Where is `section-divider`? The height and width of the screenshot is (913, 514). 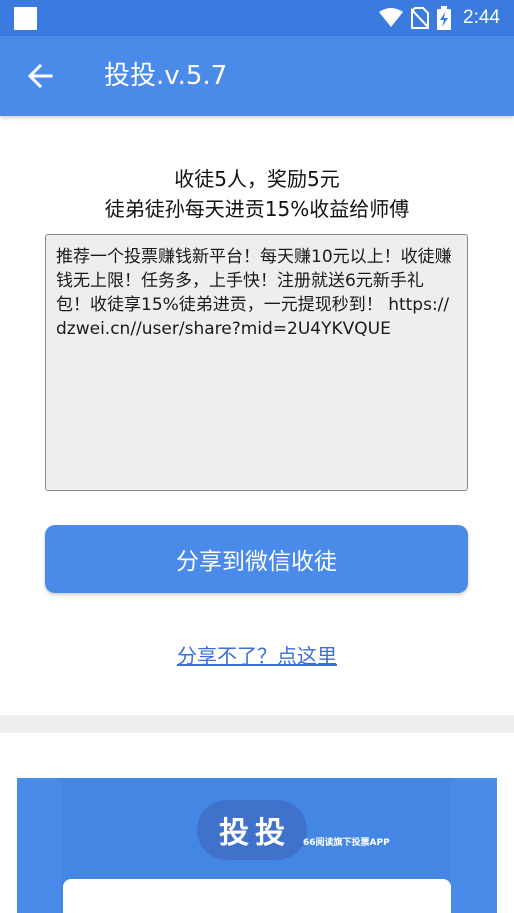
section-divider is located at coordinates (257, 724).